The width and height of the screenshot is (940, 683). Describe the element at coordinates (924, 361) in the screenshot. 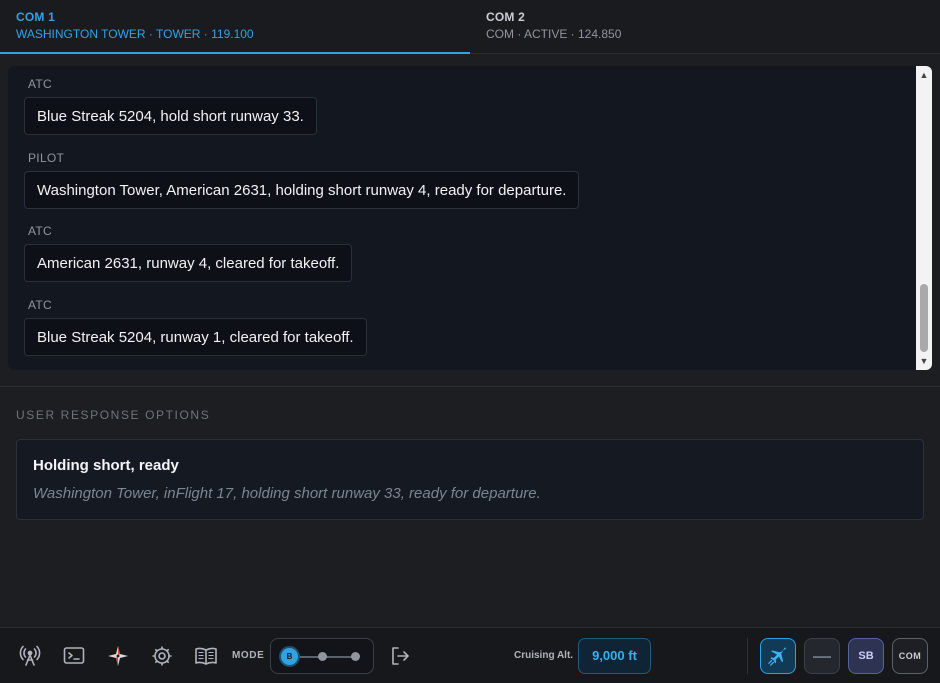

I see `scroll-down-arrow-icon: ▼` at that location.